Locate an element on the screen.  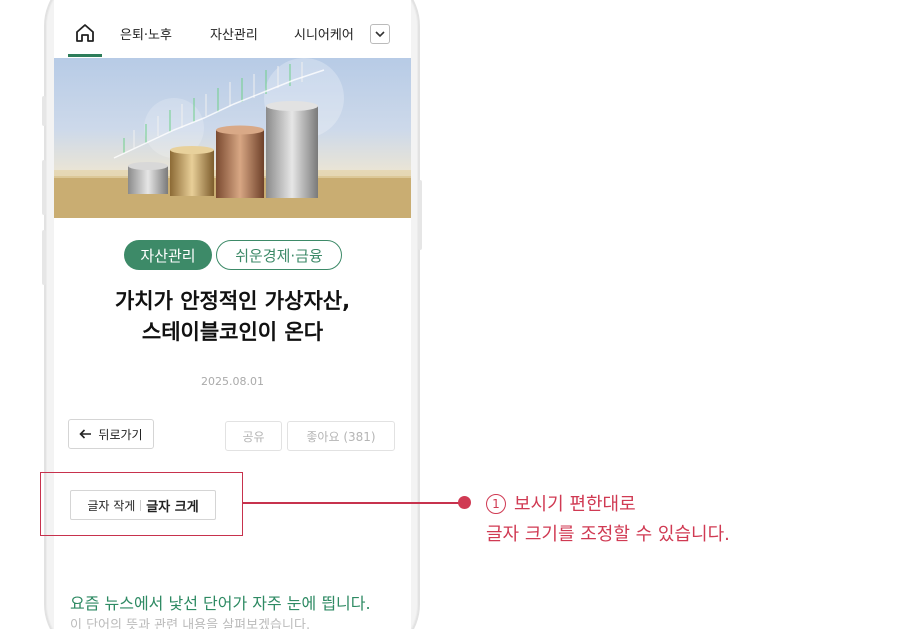
tab-senior-care: 시니어케어 is located at coordinates (324, 33).